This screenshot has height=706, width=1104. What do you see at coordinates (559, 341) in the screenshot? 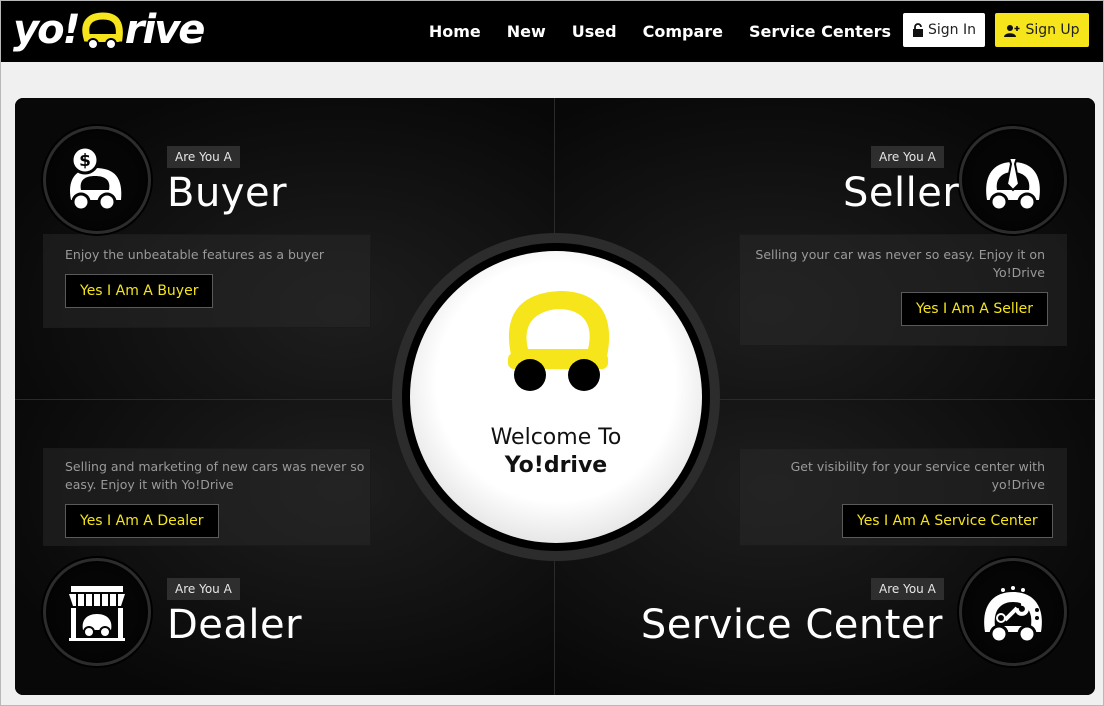
I see `yodrive-car-logo-icon` at bounding box center [559, 341].